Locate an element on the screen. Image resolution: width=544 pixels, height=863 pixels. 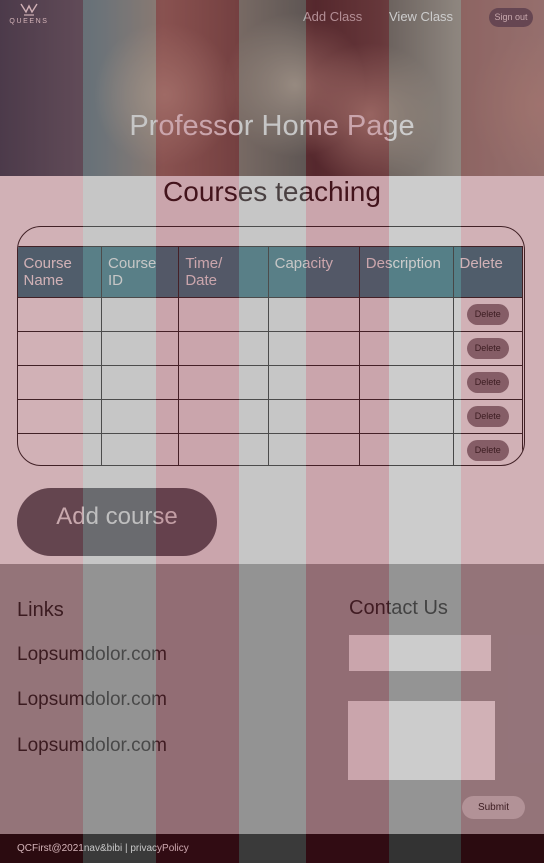
top-navbar: QUEENS Add Class View Class Sign out is located at coordinates (272, 17).